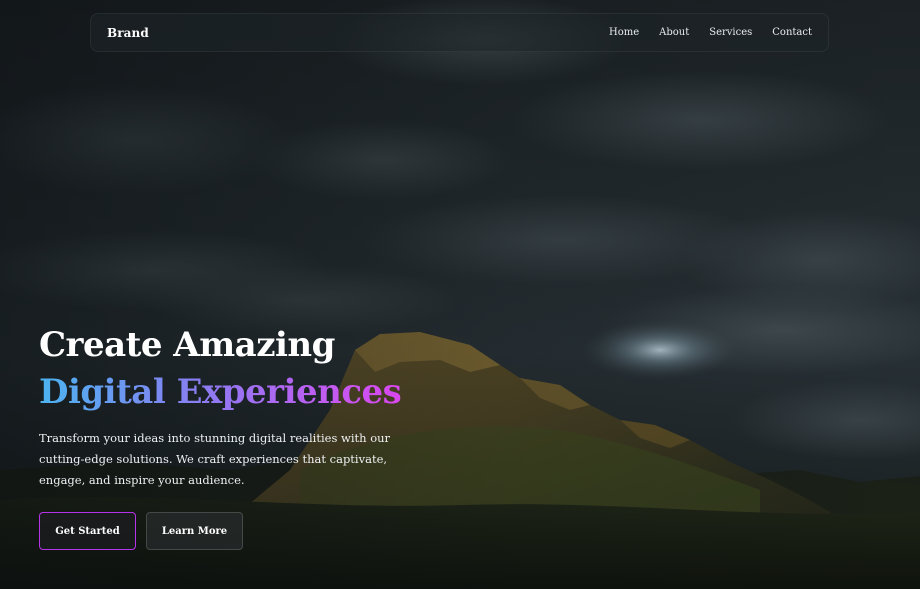 This screenshot has width=920, height=589. What do you see at coordinates (220, 392) in the screenshot?
I see `hero-title-line2: Digital Experiences` at bounding box center [220, 392].